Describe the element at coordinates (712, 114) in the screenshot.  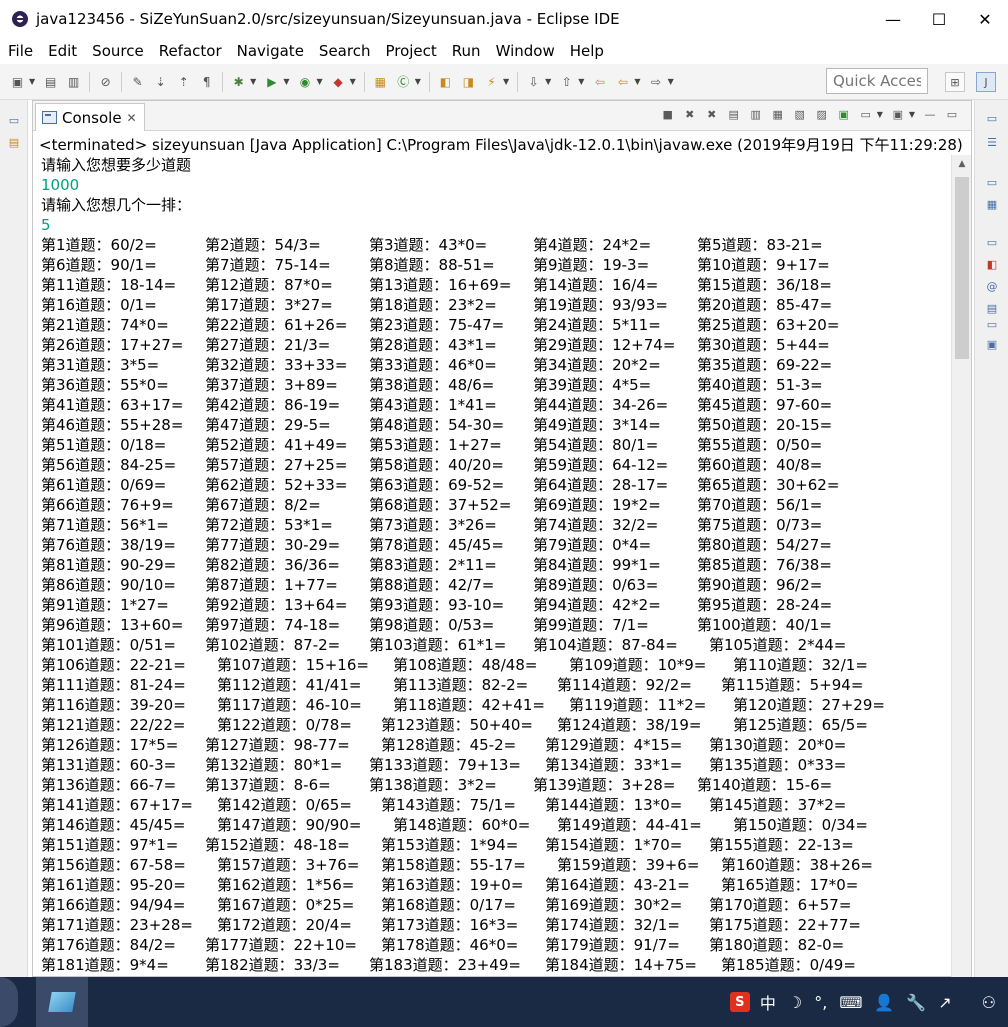
I see `remove-all-terminated-icon: ✖` at that location.